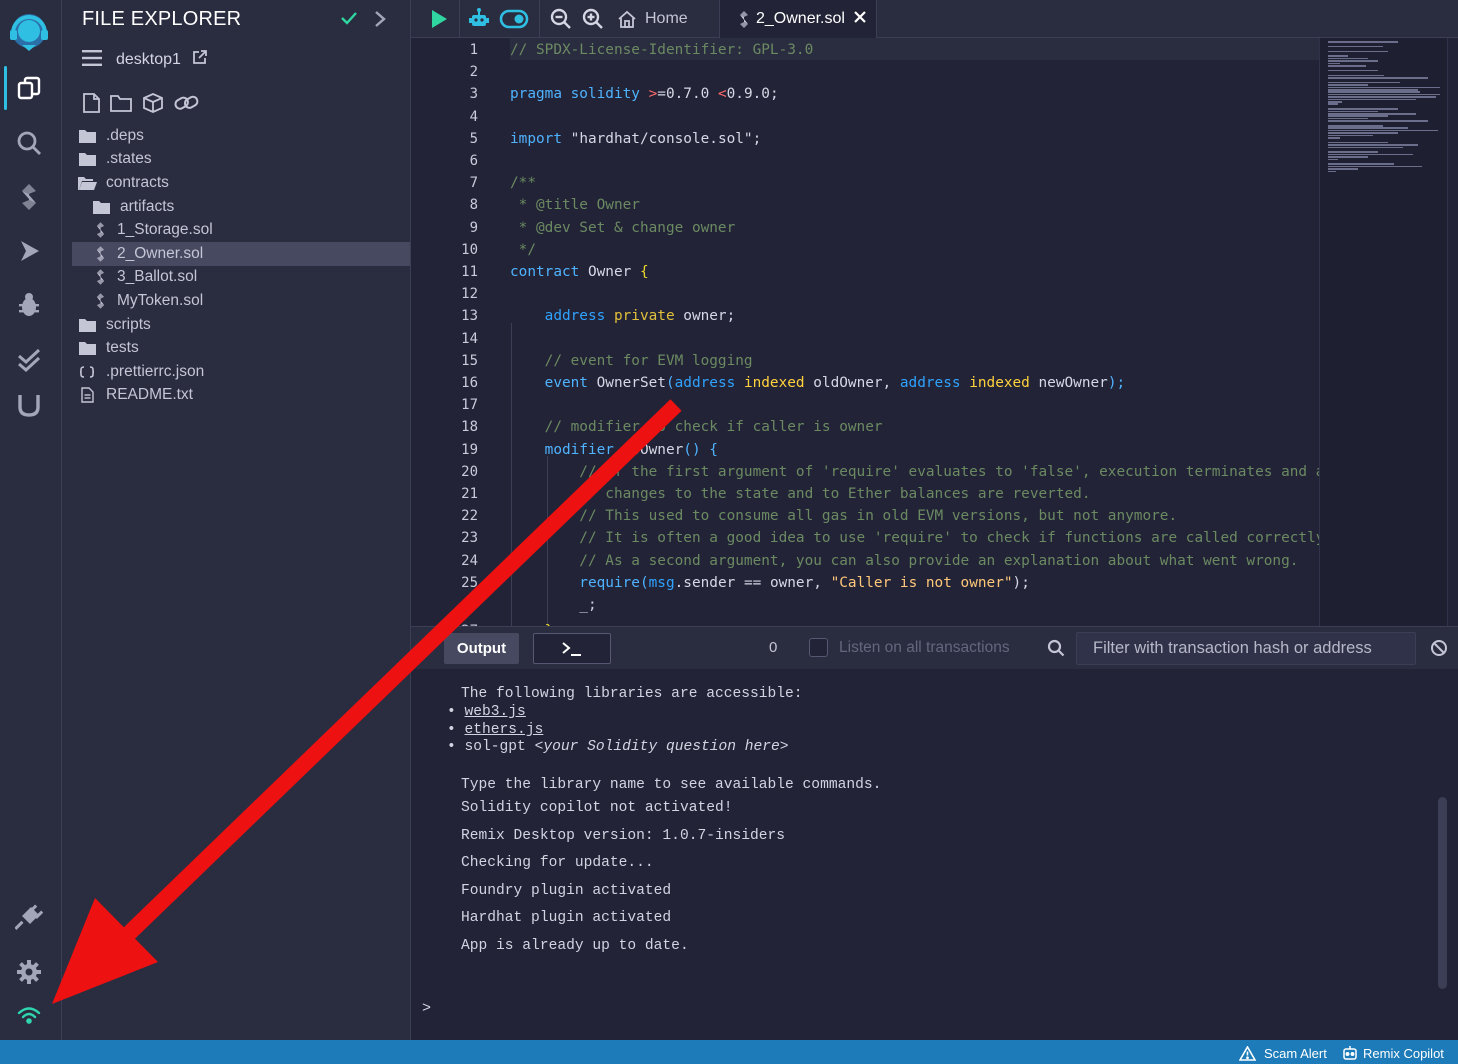 Image resolution: width=1458 pixels, height=1064 pixels. Describe the element at coordinates (818, 647) in the screenshot. I see `listen-all-transactions-checkbox` at that location.